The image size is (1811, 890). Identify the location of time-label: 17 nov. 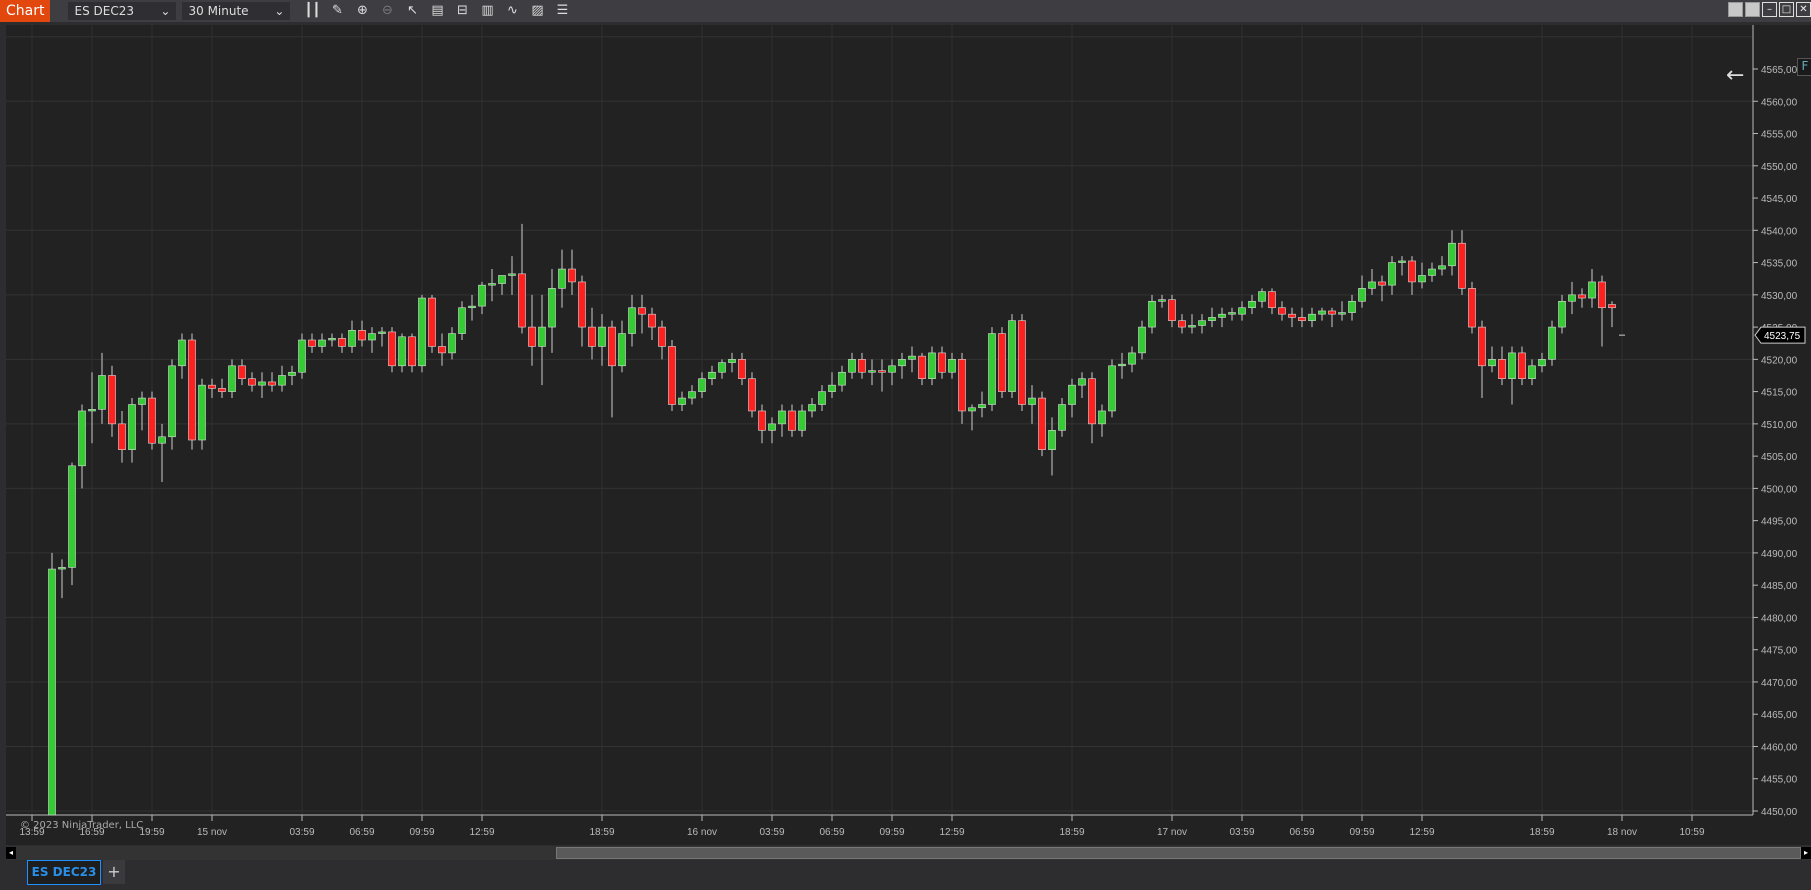
(1172, 832).